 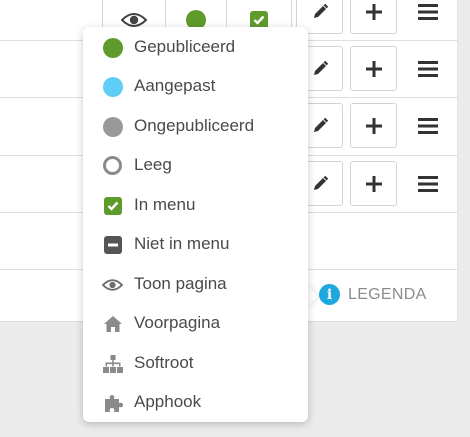 What do you see at coordinates (387, 294) in the screenshot?
I see `legend-label: LEGENDA` at bounding box center [387, 294].